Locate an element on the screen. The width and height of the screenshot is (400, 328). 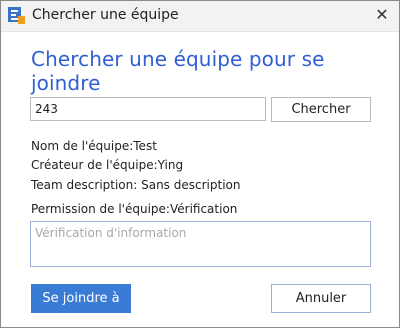
team-search-input is located at coordinates (148, 109).